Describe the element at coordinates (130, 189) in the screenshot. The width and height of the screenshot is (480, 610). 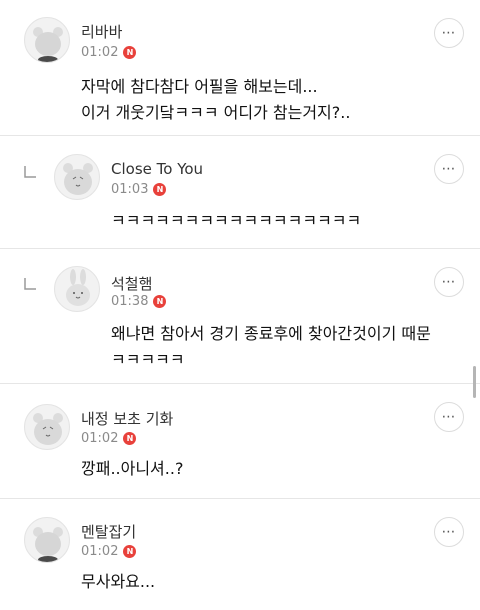
I see `comment-time: 01:03` at that location.